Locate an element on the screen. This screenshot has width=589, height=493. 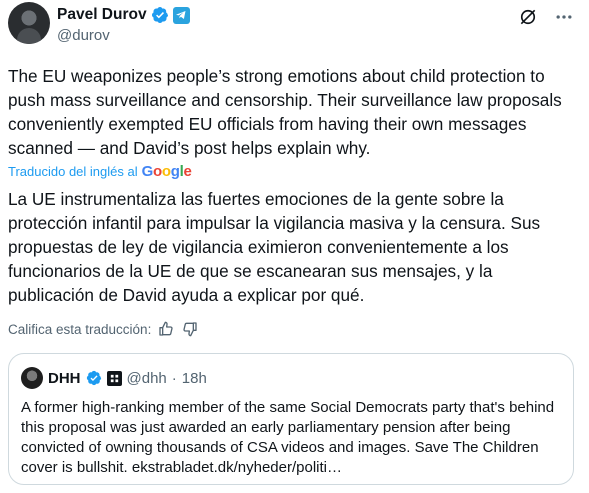
quoted-author-avatar is located at coordinates (32, 378).